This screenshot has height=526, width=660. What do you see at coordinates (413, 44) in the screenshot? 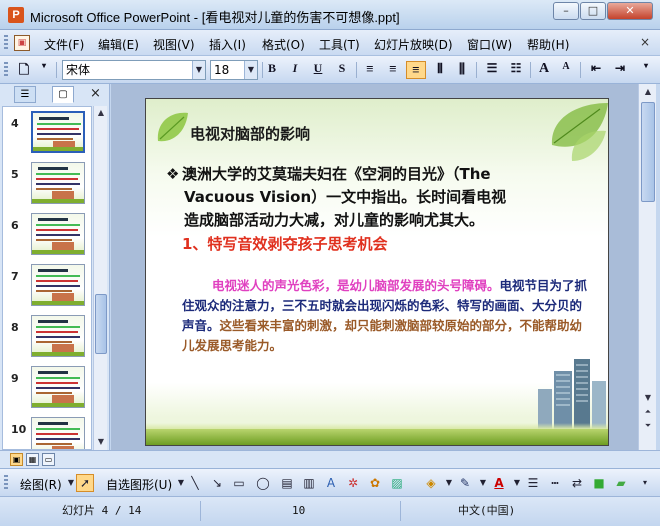
I see `menu-slideshow: 幻灯片放映(D)` at bounding box center [413, 44].